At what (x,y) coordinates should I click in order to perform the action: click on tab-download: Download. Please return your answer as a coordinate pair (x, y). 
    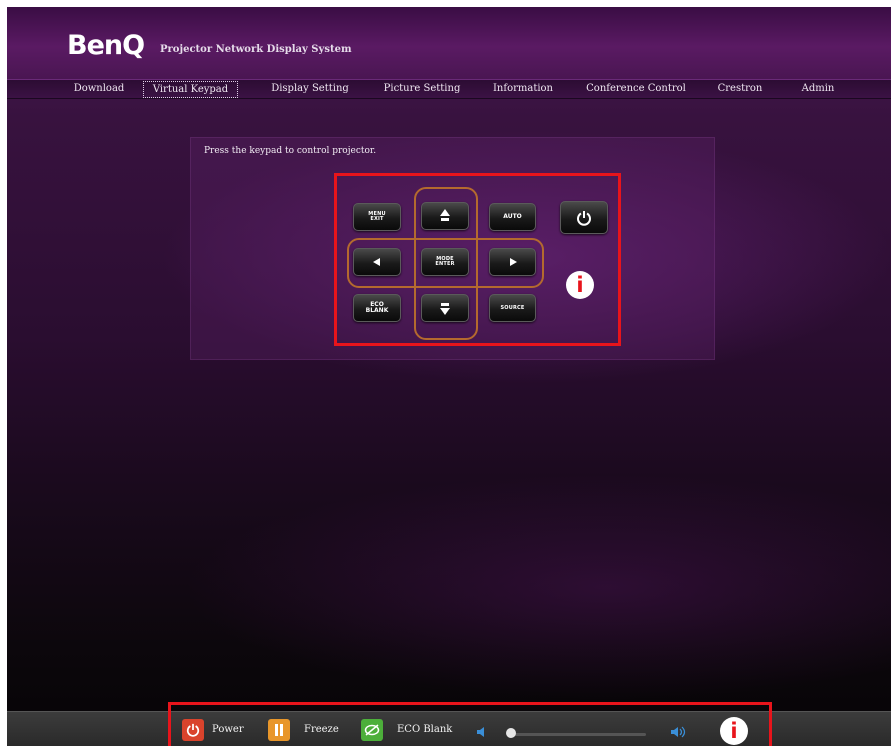
    Looking at the image, I should click on (99, 89).